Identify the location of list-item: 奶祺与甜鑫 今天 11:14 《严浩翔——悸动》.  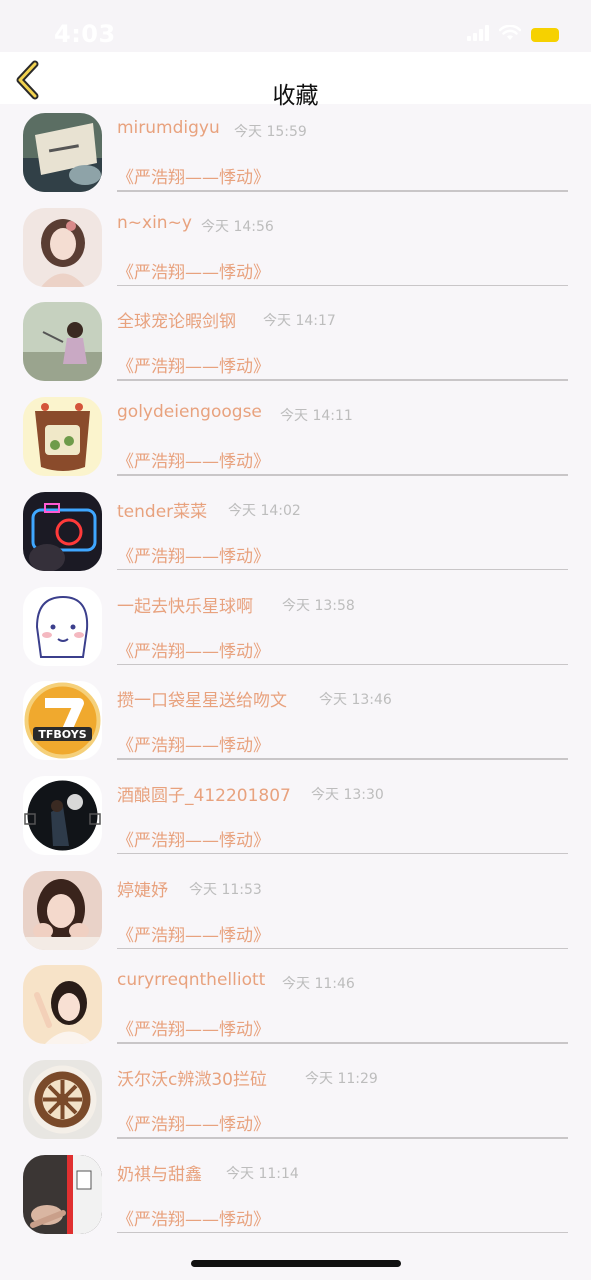
(295, 1201).